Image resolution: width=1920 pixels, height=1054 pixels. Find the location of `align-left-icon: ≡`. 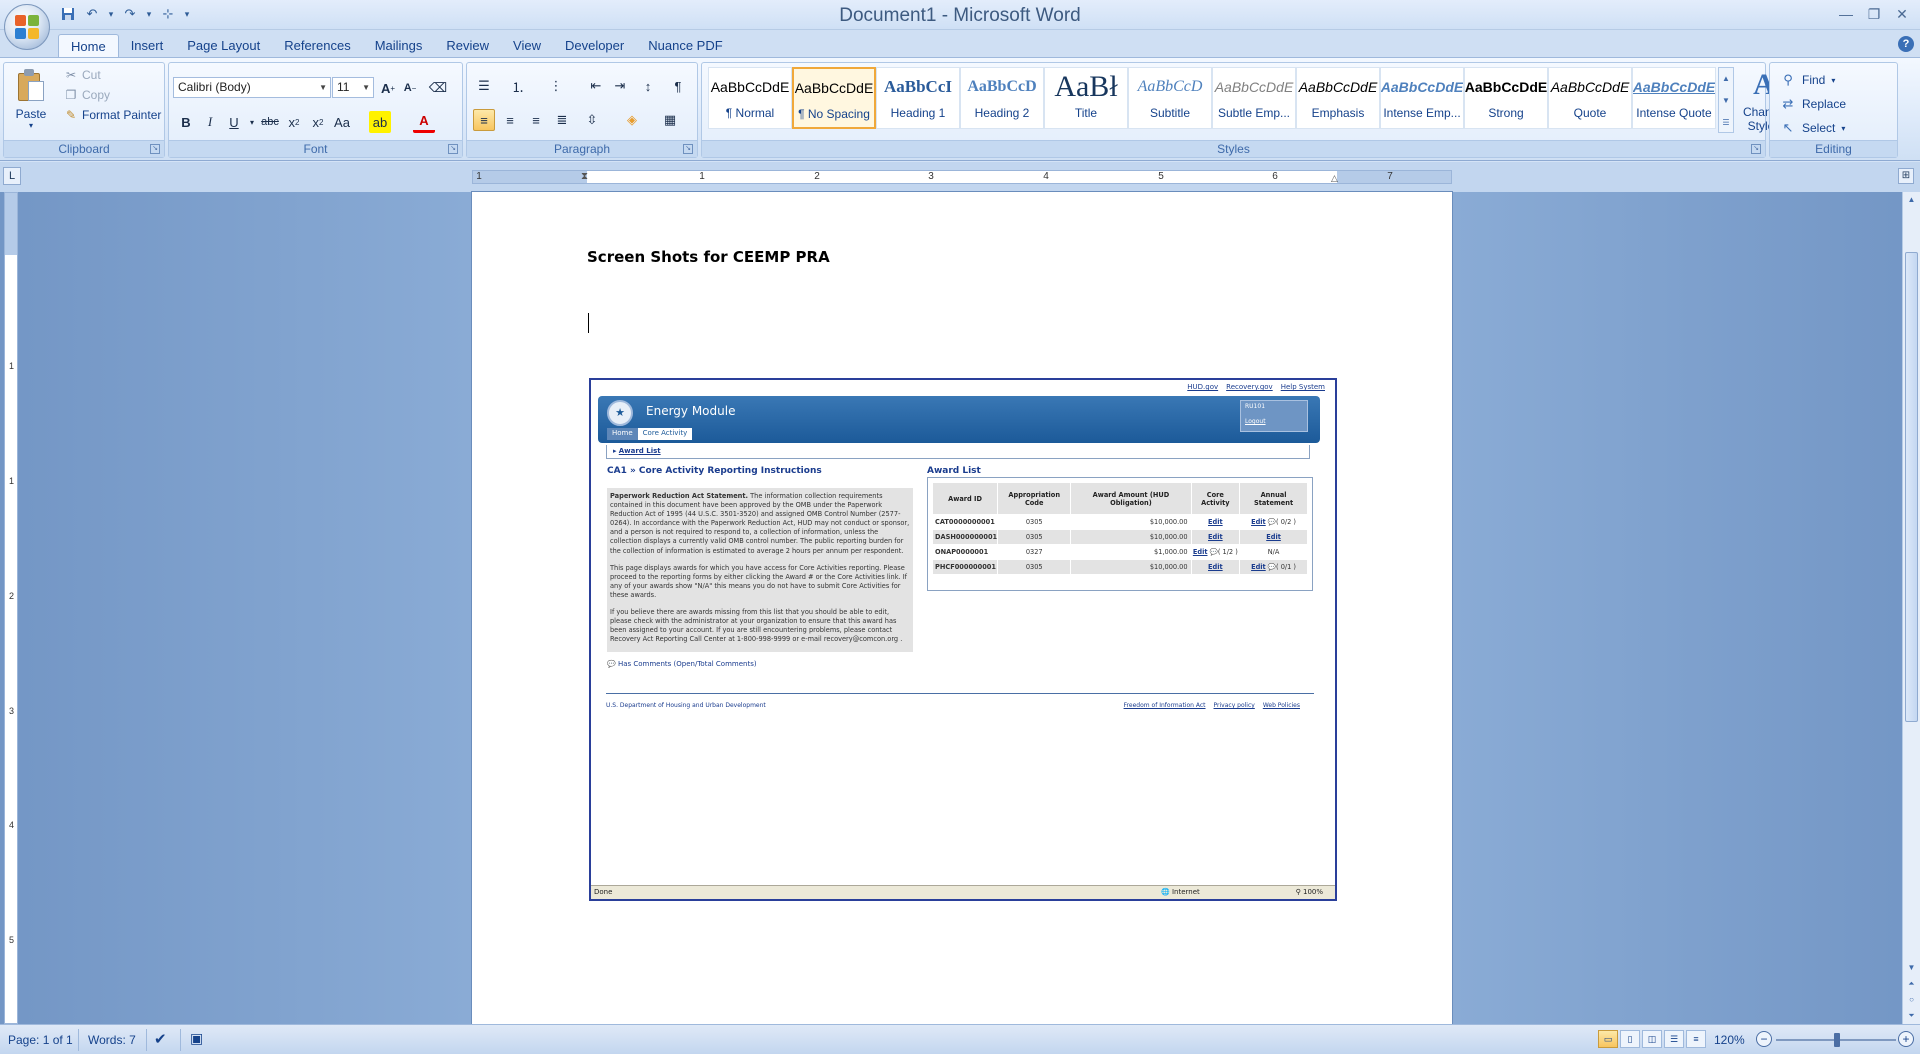

align-left-icon: ≡ is located at coordinates (484, 120).